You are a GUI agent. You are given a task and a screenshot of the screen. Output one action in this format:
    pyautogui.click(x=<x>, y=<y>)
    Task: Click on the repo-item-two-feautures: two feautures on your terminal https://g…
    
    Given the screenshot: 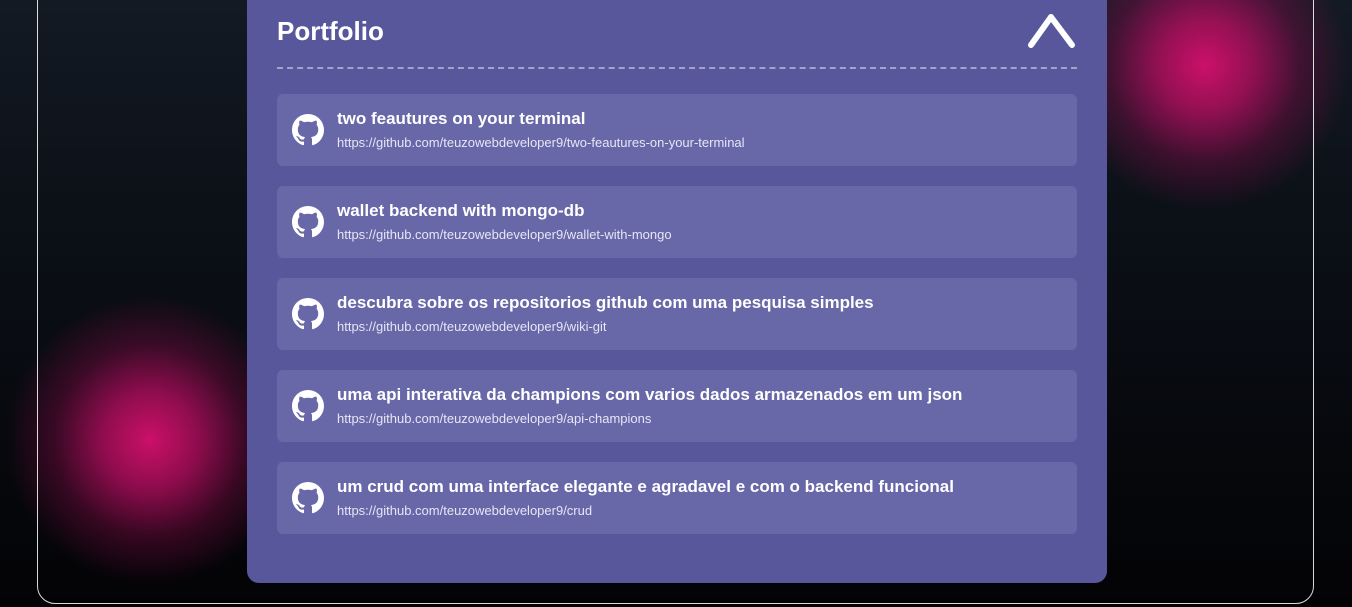 What is the action you would take?
    pyautogui.click(x=677, y=130)
    